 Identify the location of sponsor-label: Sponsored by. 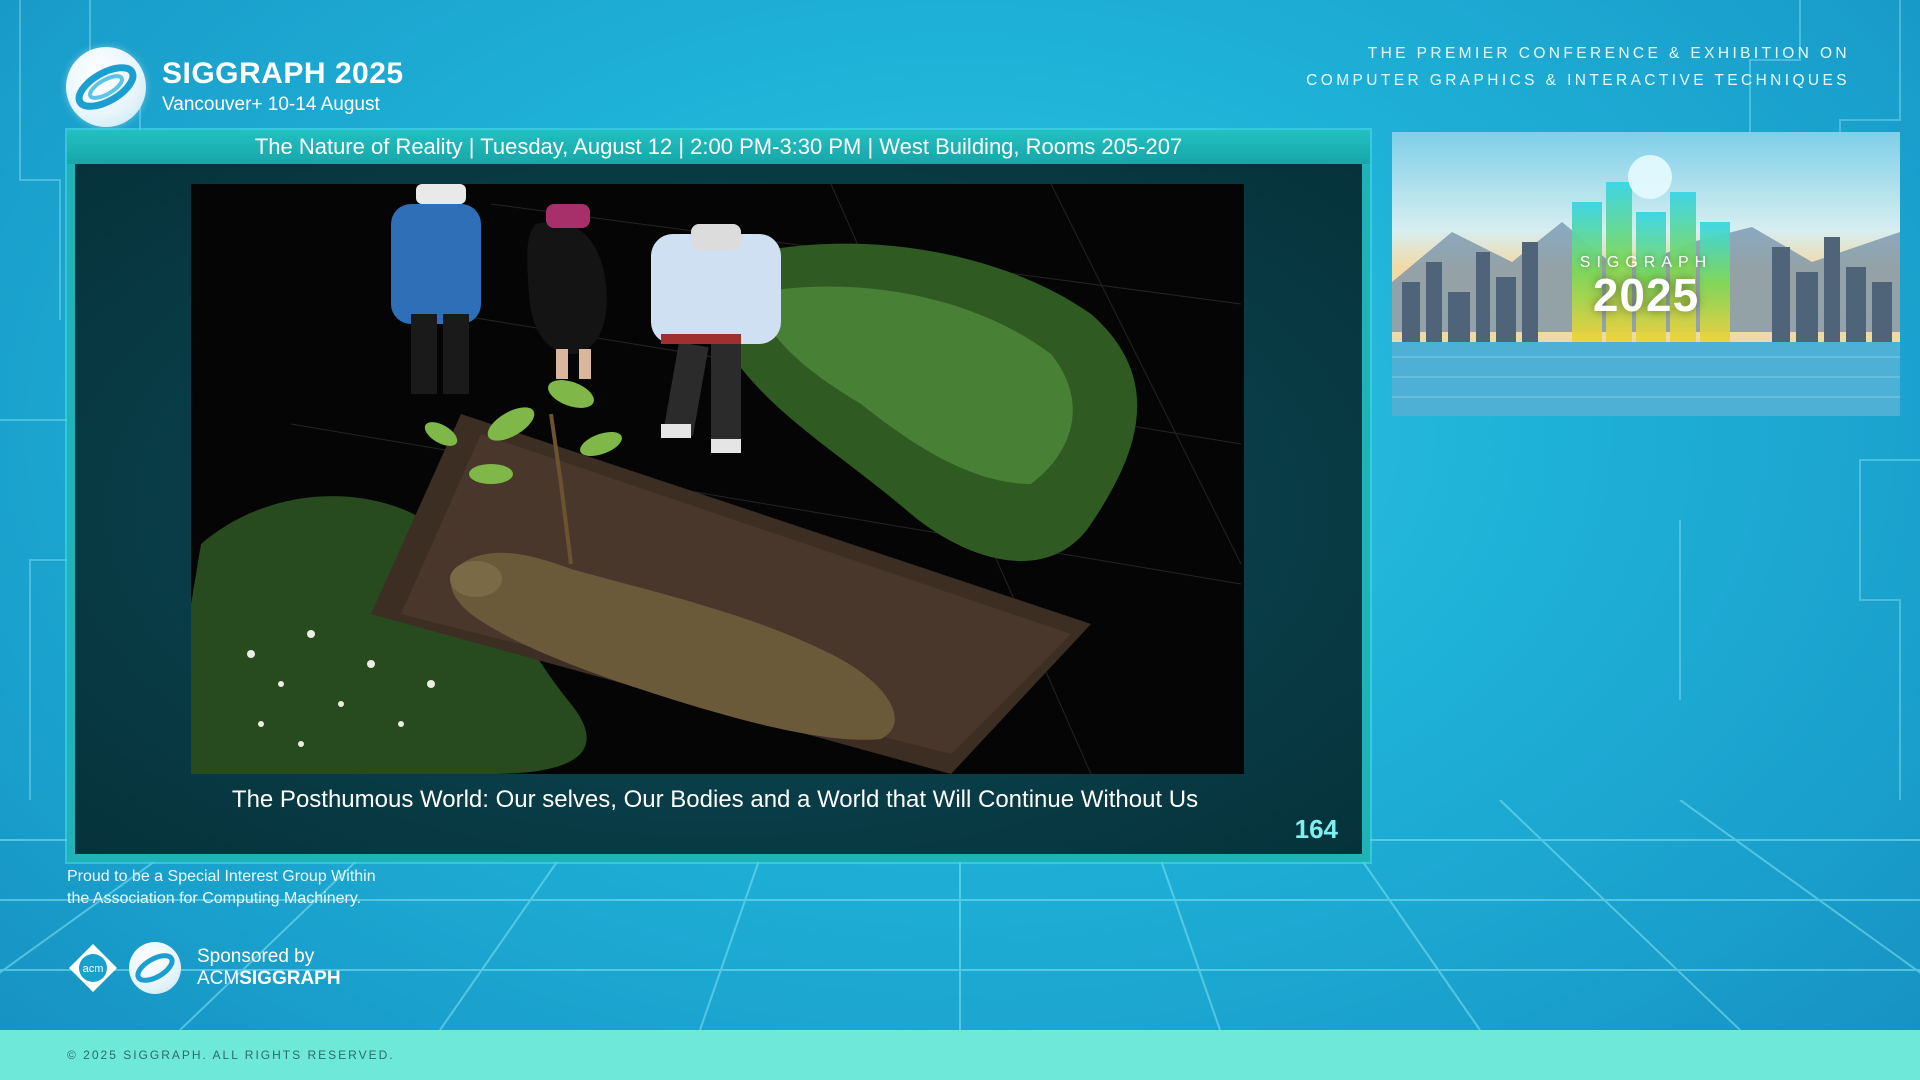
(256, 956).